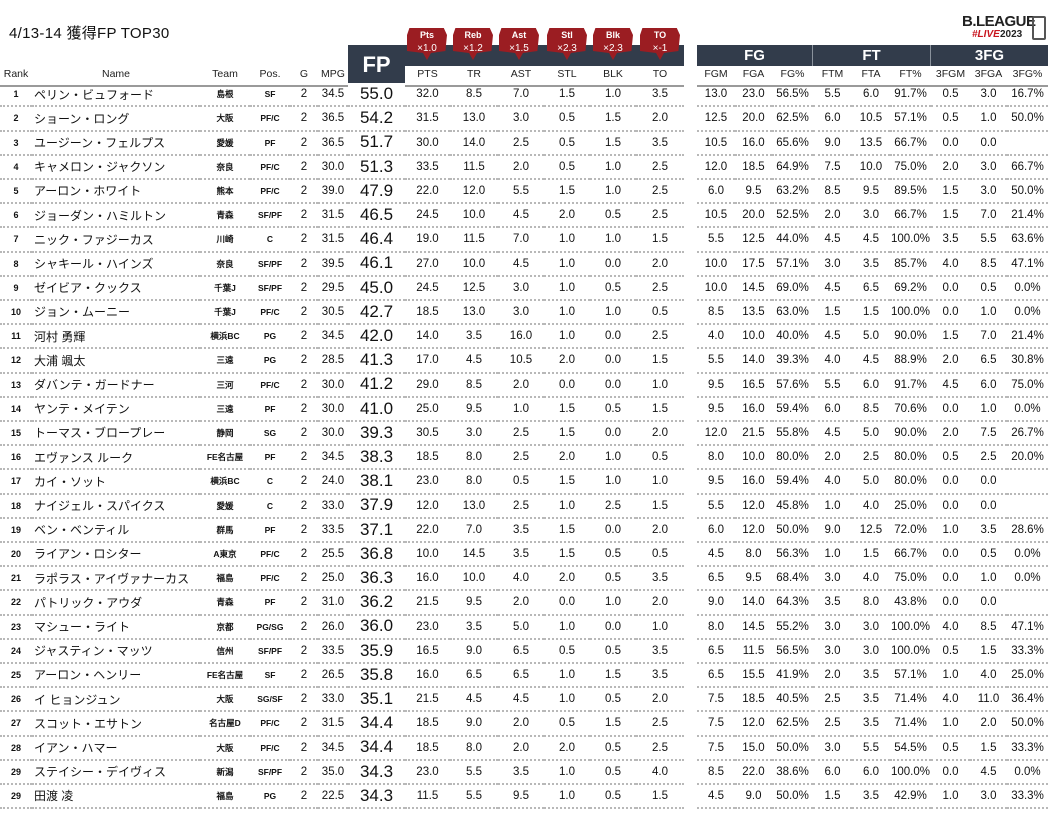 This screenshot has width=1058, height=816. I want to click on cell-tr: 12.5, so click(474, 289).